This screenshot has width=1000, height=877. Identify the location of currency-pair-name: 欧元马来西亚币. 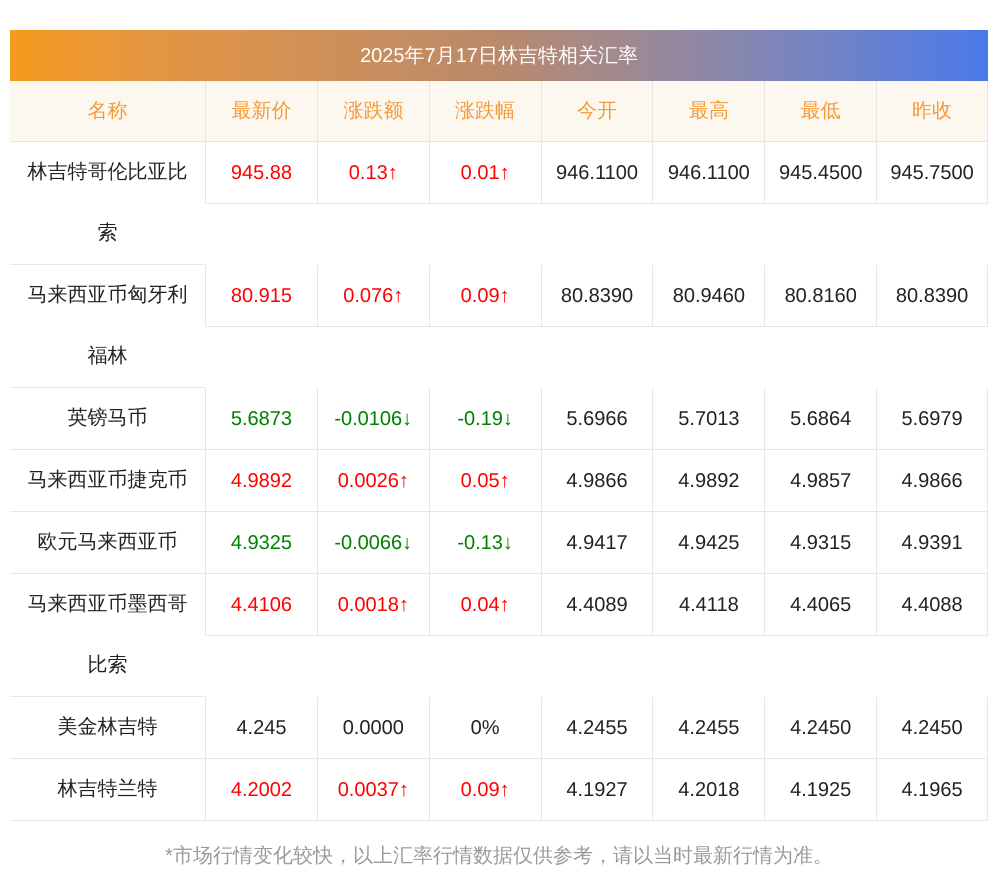
(107, 543).